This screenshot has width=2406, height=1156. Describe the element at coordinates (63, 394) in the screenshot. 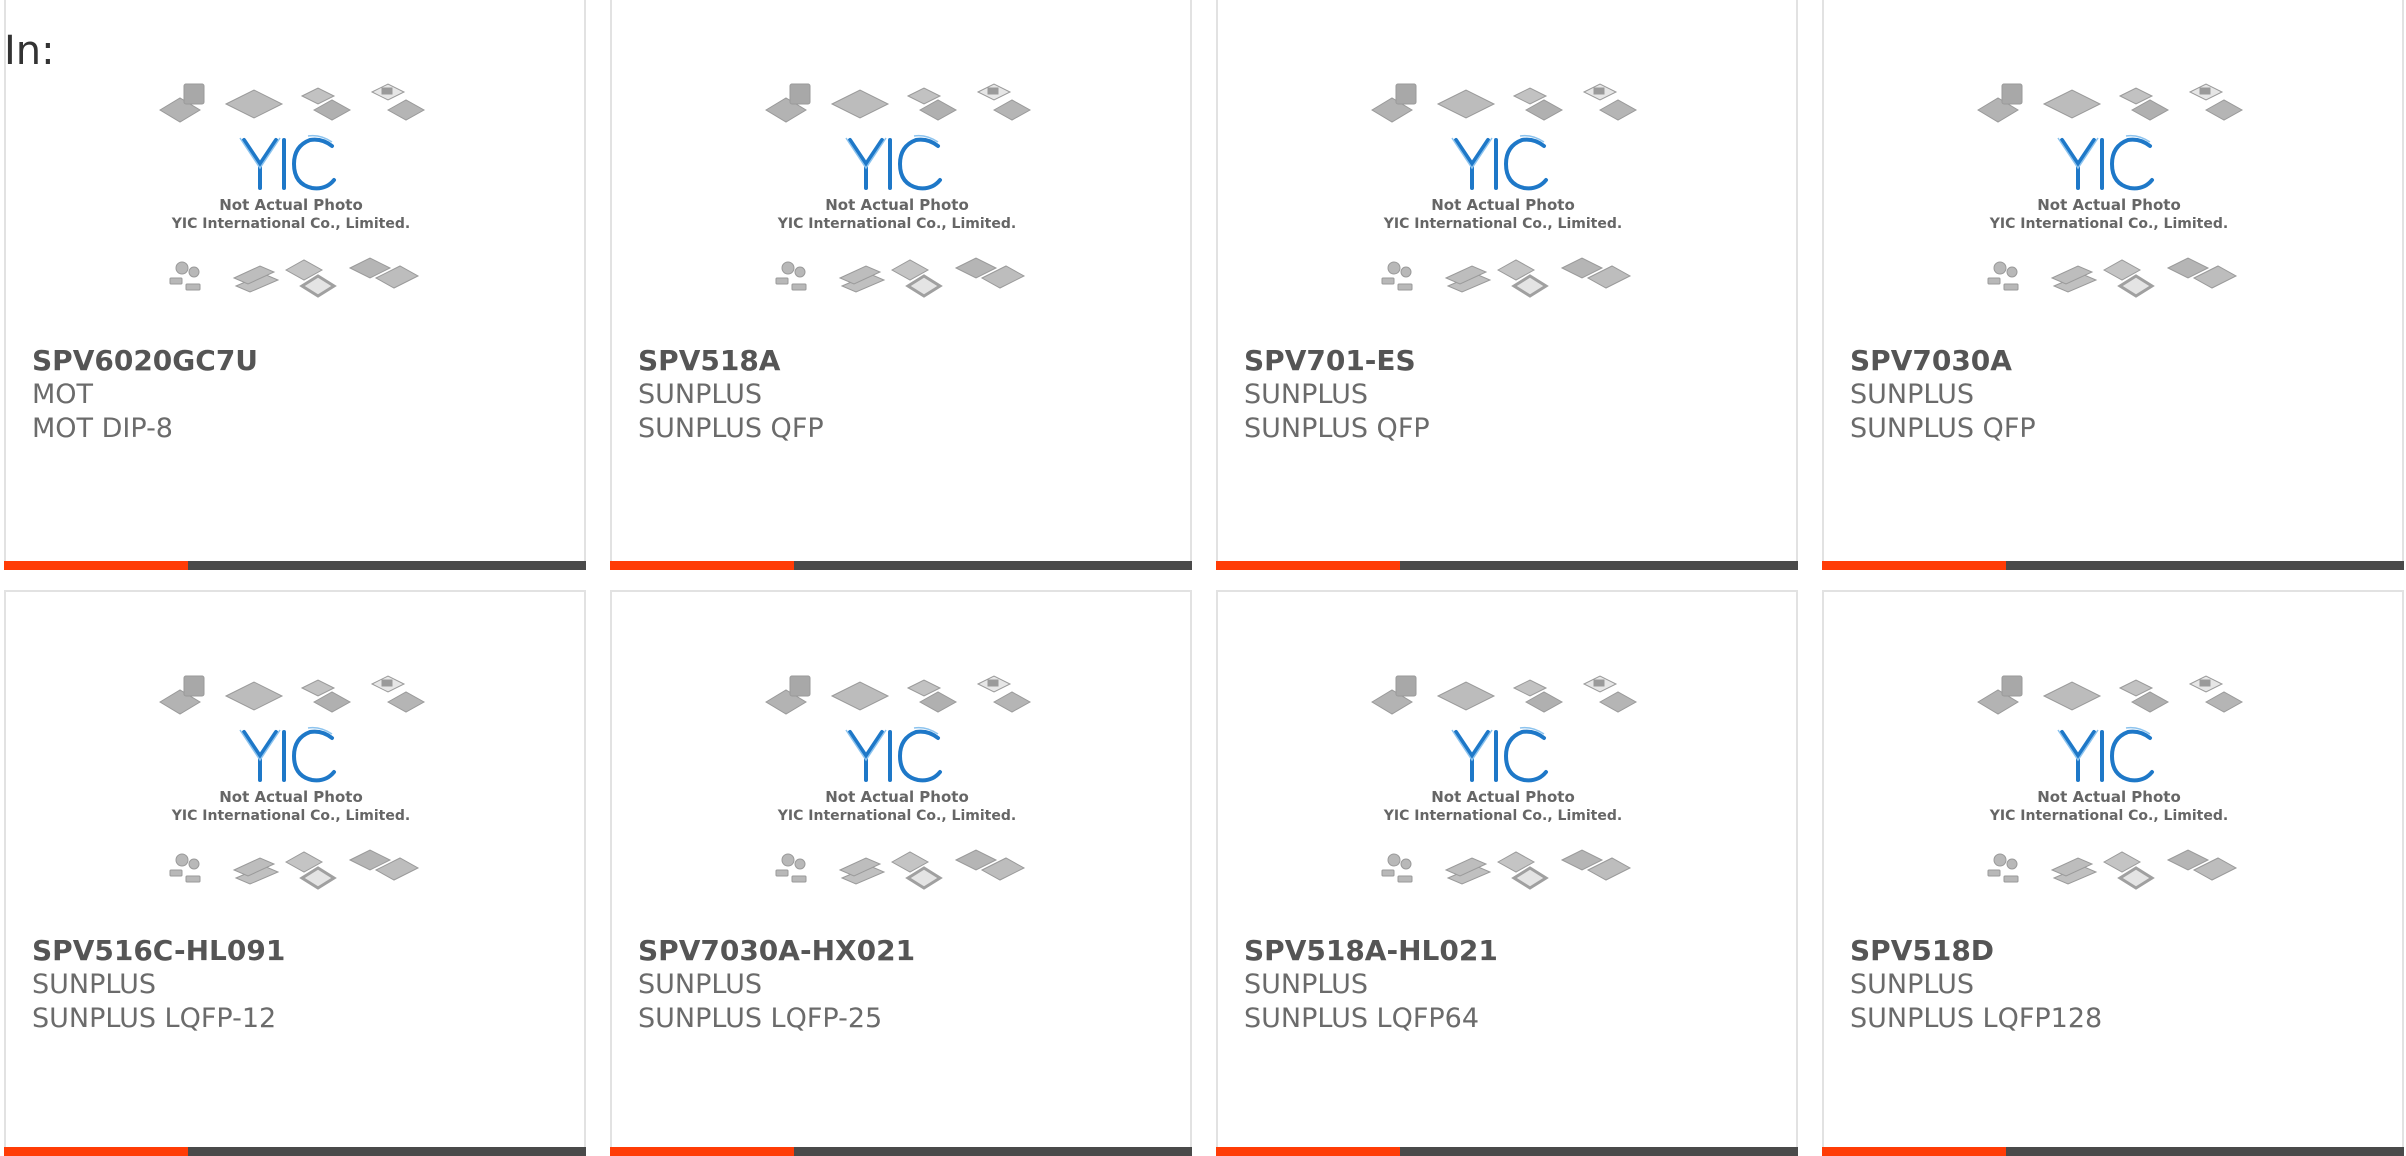

I see `manufacturer: MOT` at that location.